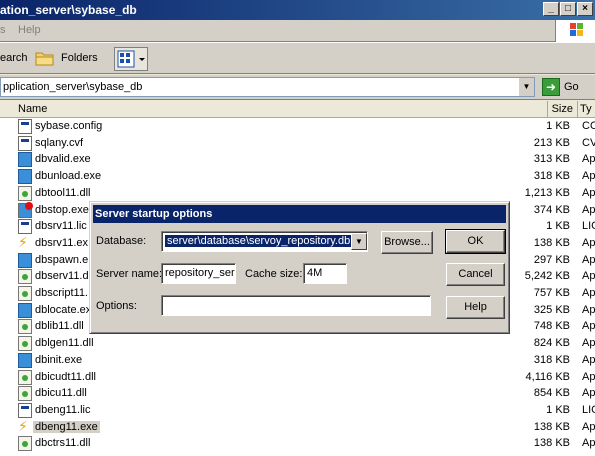 Image resolution: width=595 pixels, height=456 pixels. I want to click on file-row: dblgen11.dll 824 KB Ap, so click(297, 343).